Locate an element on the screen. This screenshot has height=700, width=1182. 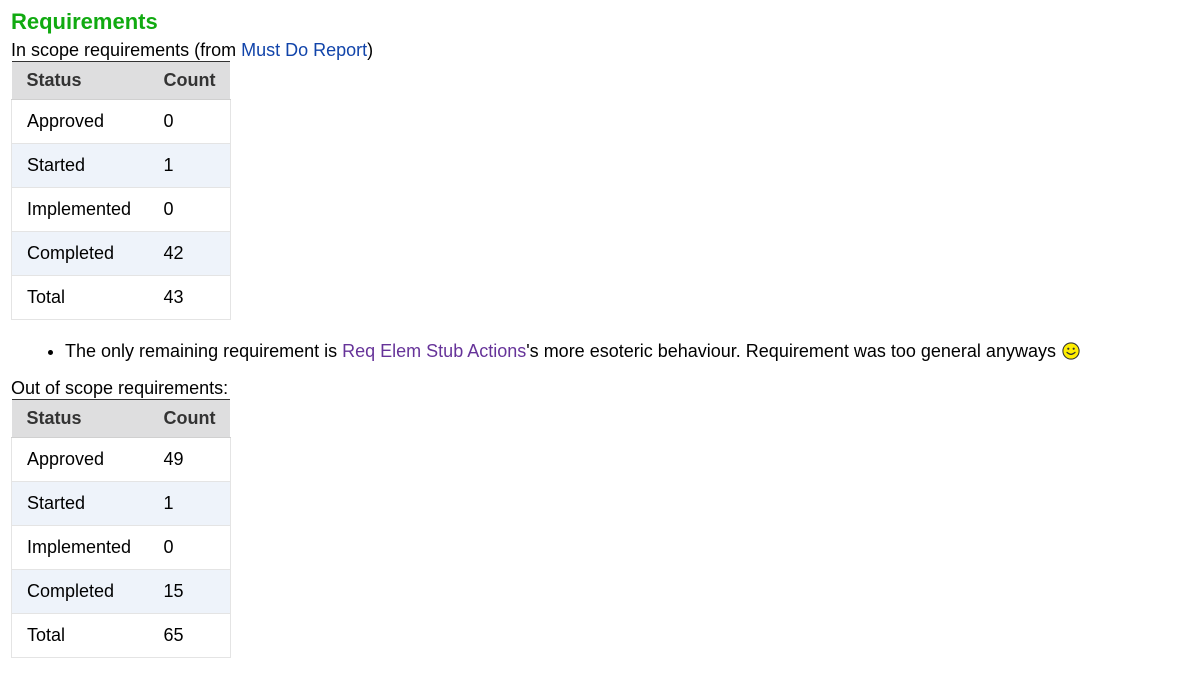
table-row: Total 43 is located at coordinates (121, 297).